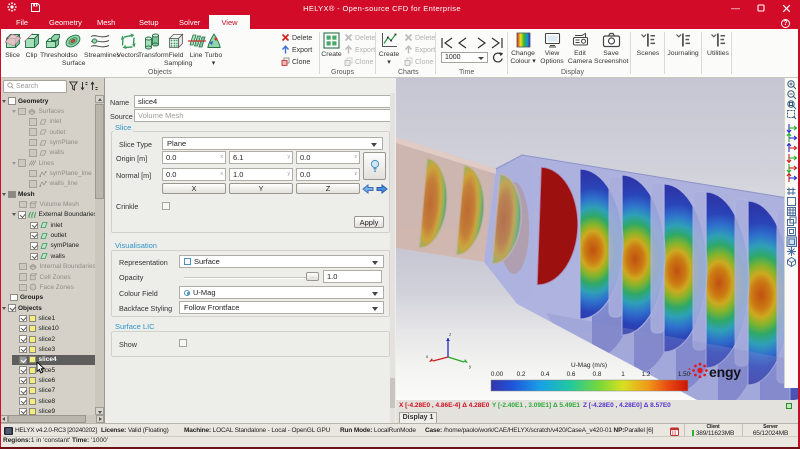  Describe the element at coordinates (545, 374) in the screenshot. I see `svg-text: 0.4` at that location.